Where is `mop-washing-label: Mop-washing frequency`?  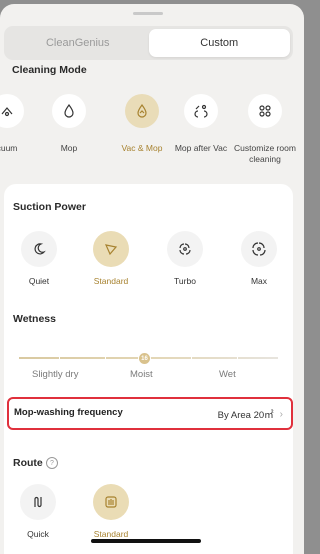 mop-washing-label: Mop-washing frequency is located at coordinates (68, 412).